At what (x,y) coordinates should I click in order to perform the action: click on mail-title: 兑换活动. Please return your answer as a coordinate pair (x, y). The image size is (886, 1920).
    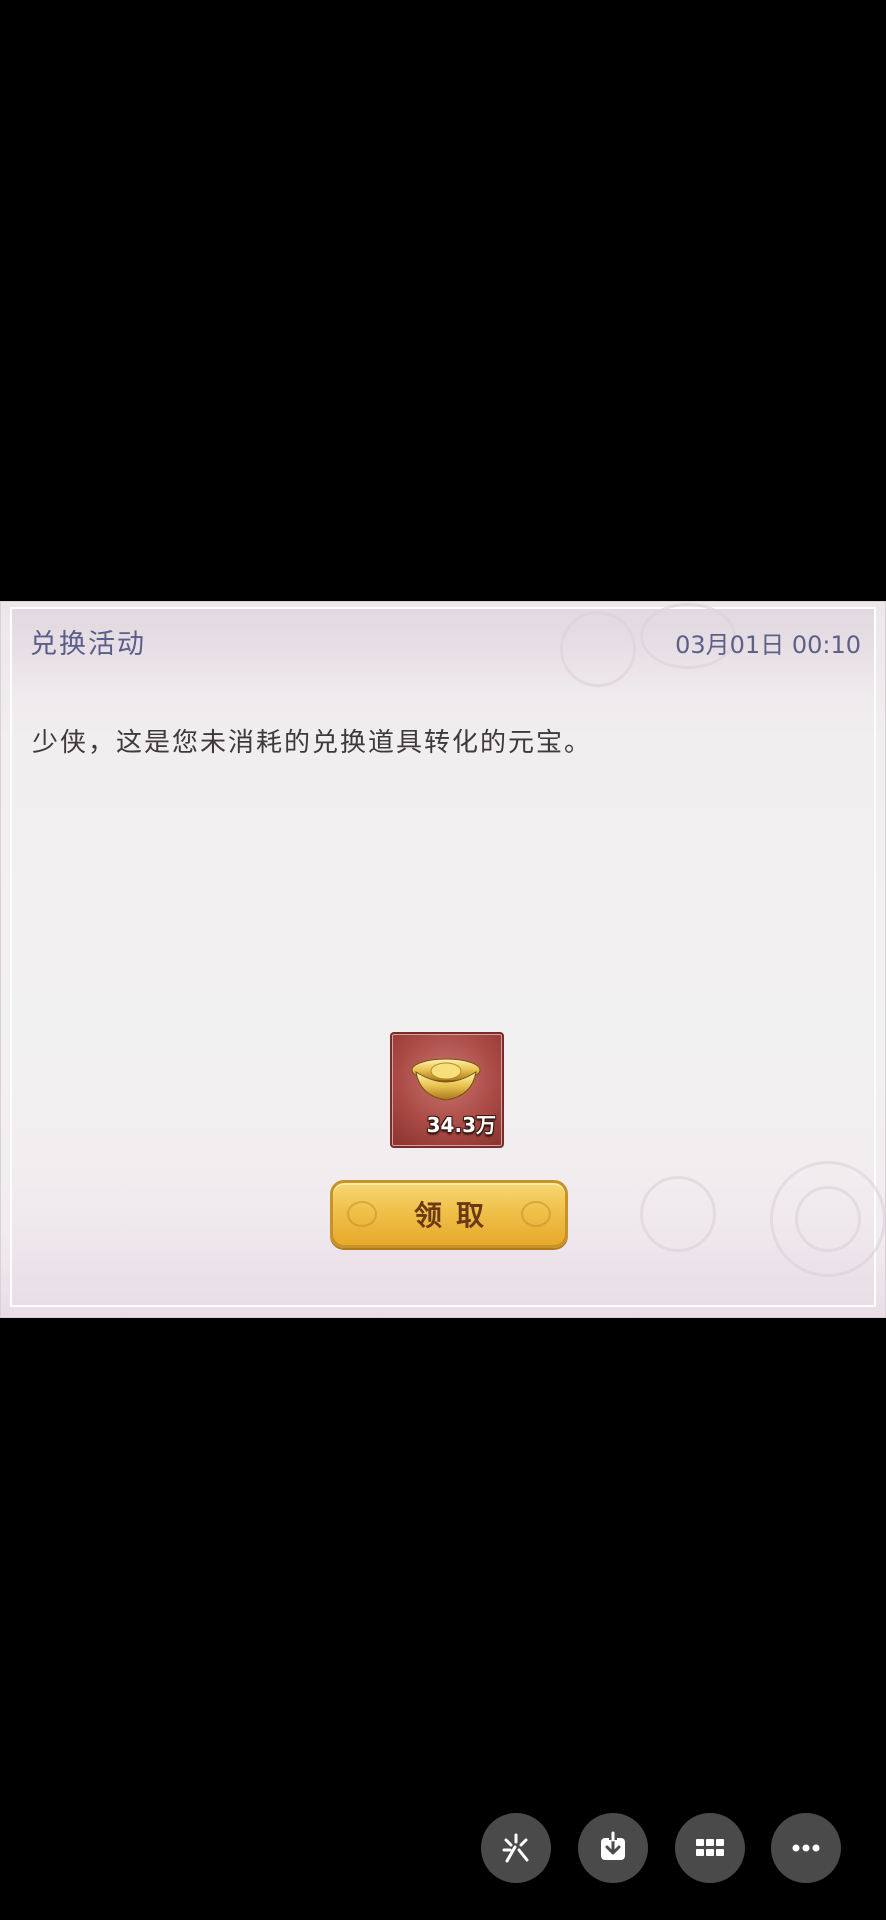
    Looking at the image, I should click on (88, 644).